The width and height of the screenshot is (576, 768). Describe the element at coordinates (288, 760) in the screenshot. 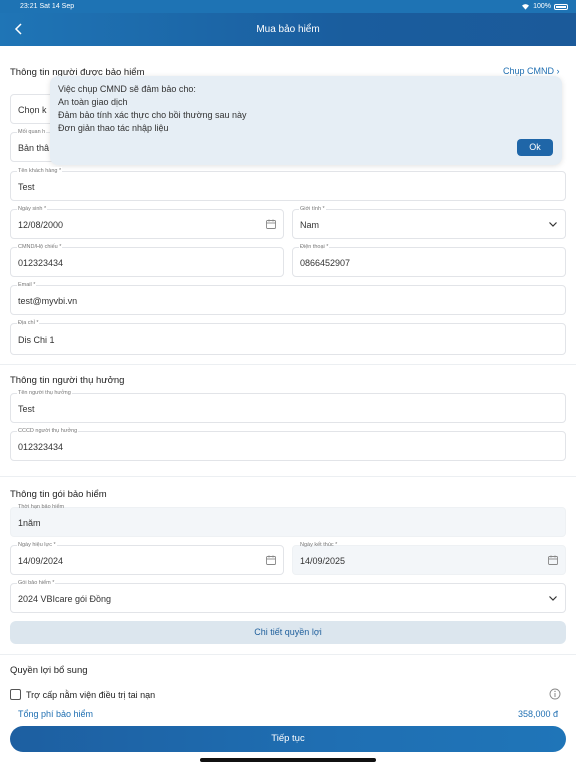

I see `home-indicator` at that location.